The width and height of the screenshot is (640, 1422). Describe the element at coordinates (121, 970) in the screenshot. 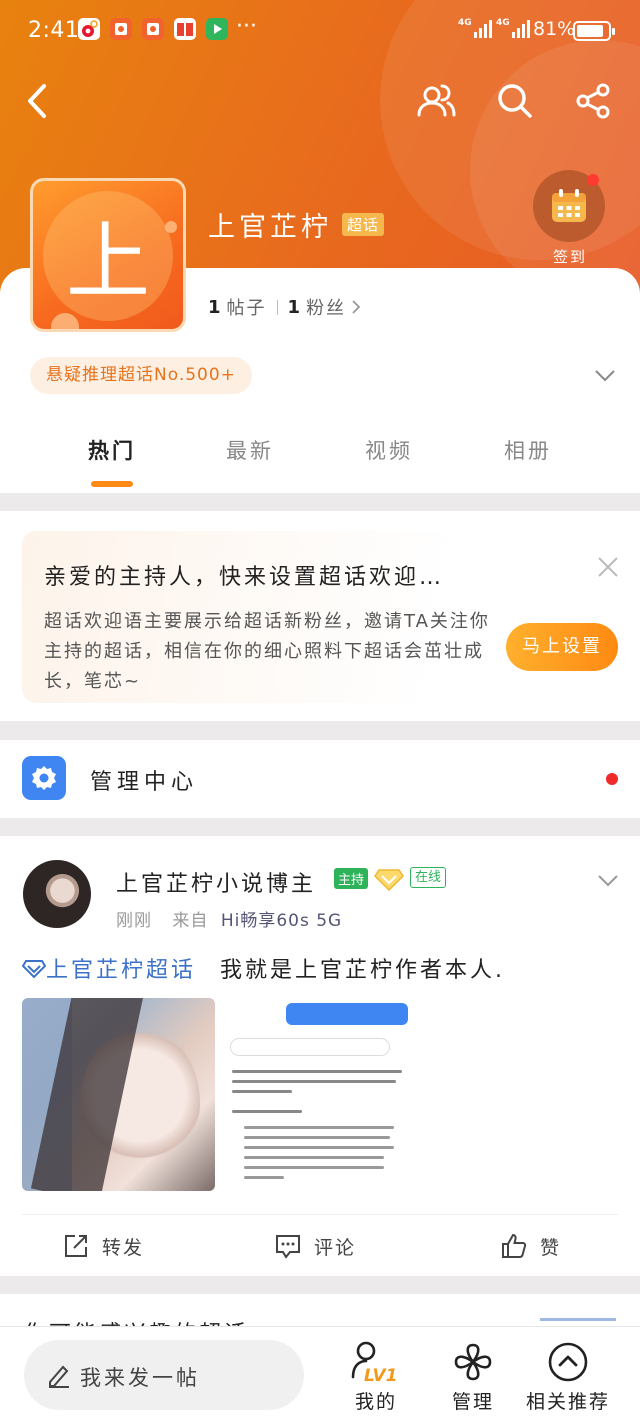

I see `topic-tag-link: 上官芷柠超话` at that location.